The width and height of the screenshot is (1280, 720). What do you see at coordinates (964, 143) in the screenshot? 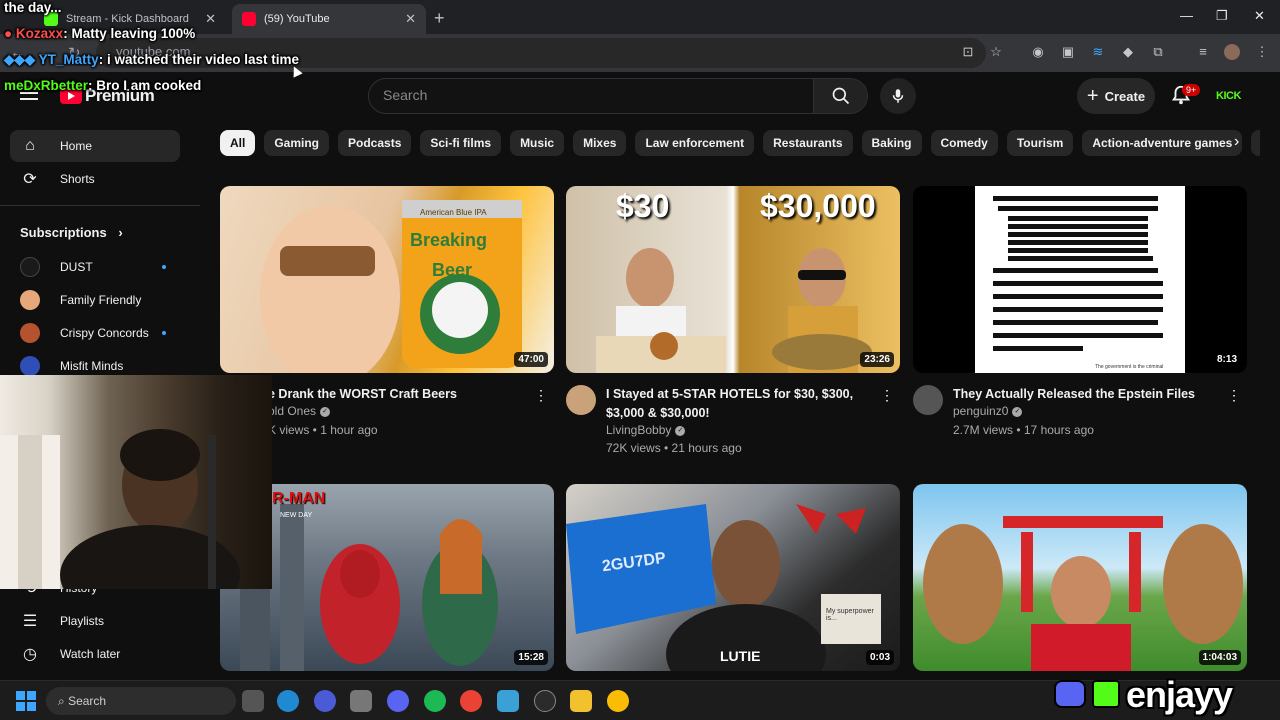
I see `chip-comedy: Comedy` at bounding box center [964, 143].